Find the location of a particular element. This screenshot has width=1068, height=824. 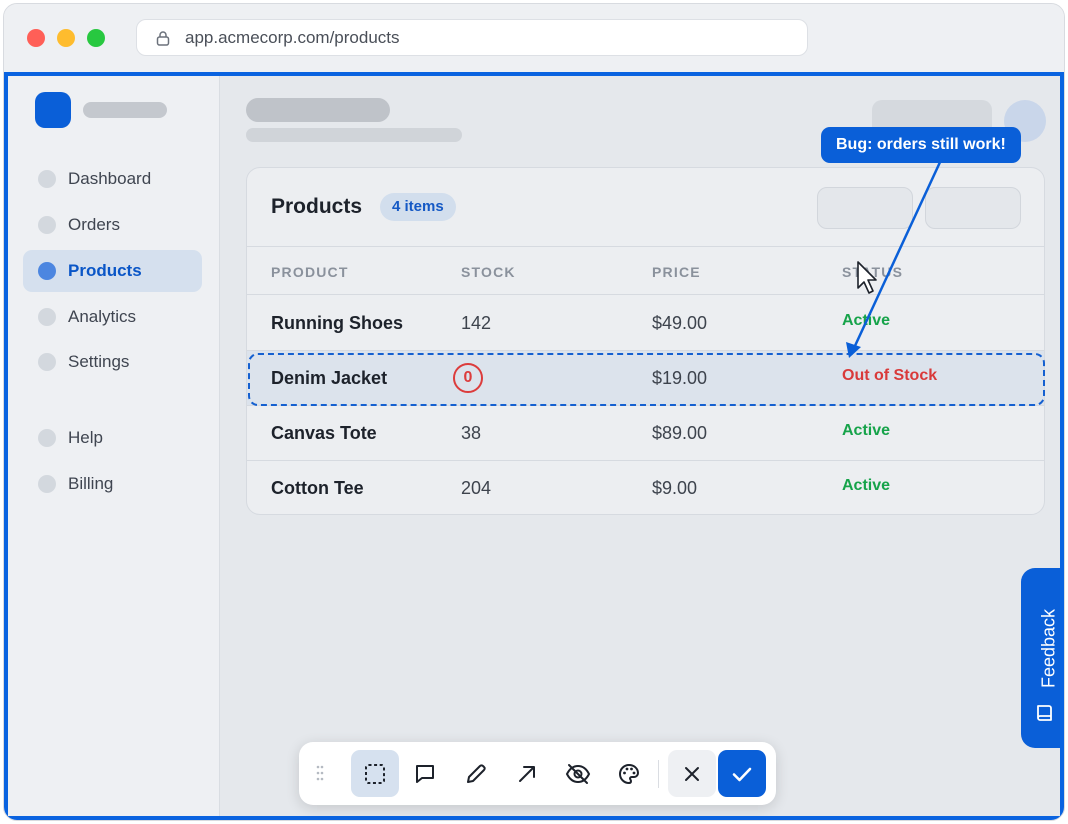

settings-icon is located at coordinates (47, 362).